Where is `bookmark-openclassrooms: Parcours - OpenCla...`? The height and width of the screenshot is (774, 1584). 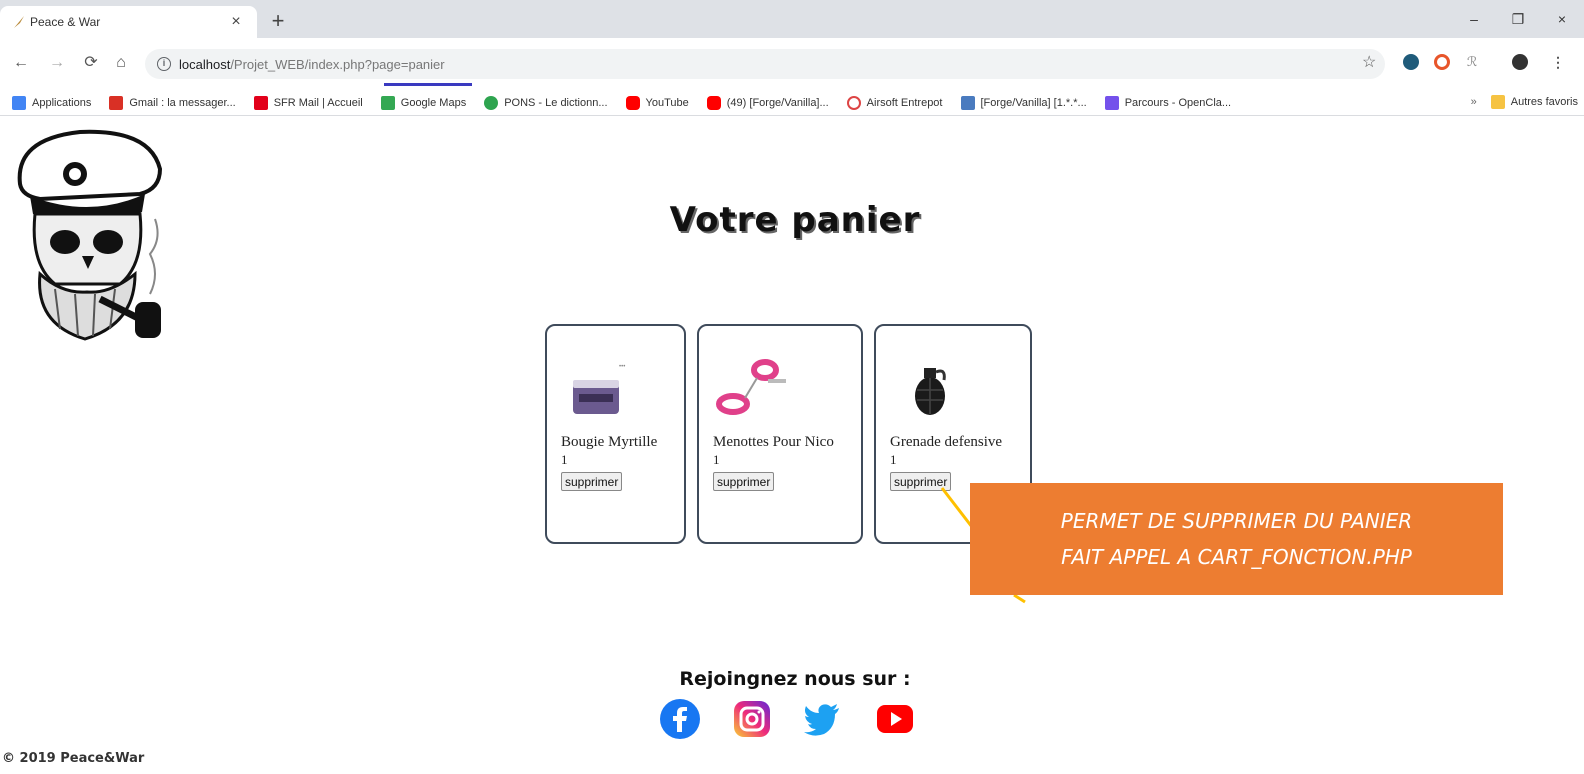 bookmark-openclassrooms: Parcours - OpenCla... is located at coordinates (1167, 102).